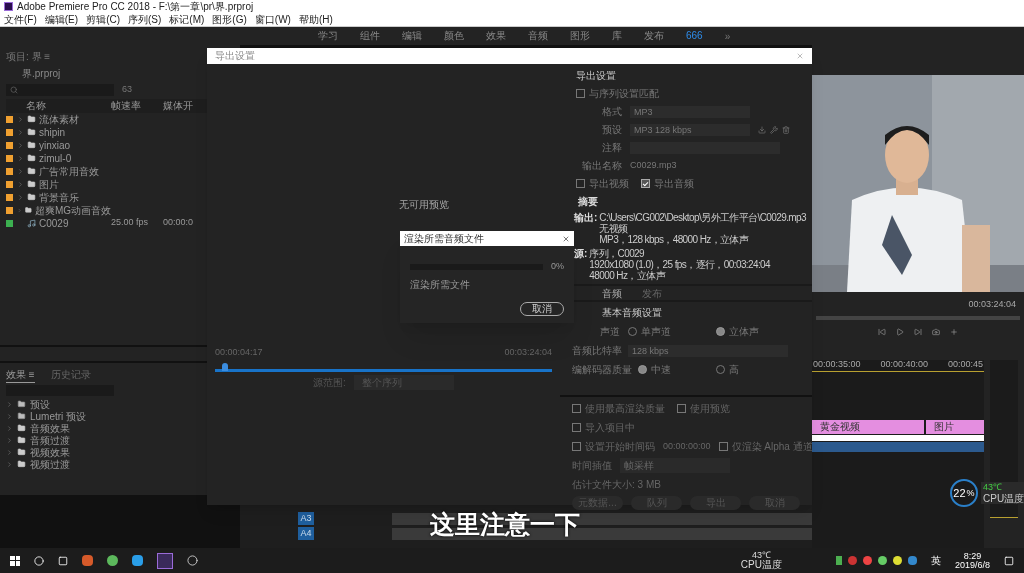  What do you see at coordinates (580, 36) in the screenshot?
I see `workspace-tab: 图形` at bounding box center [580, 36].